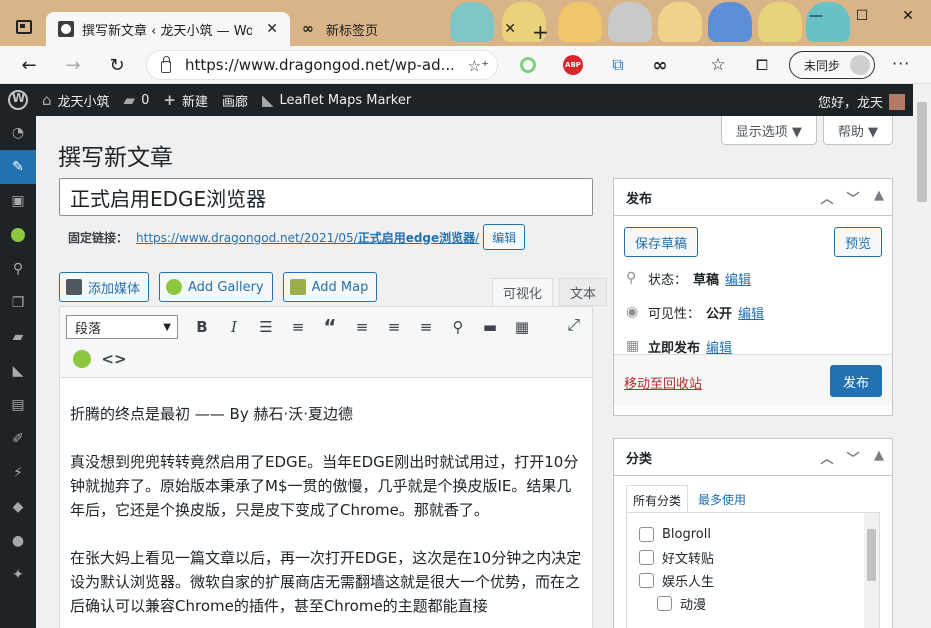 This screenshot has width=931, height=628. Describe the element at coordinates (18, 167) in the screenshot. I see `posts-pin-icon: ✎` at that location.